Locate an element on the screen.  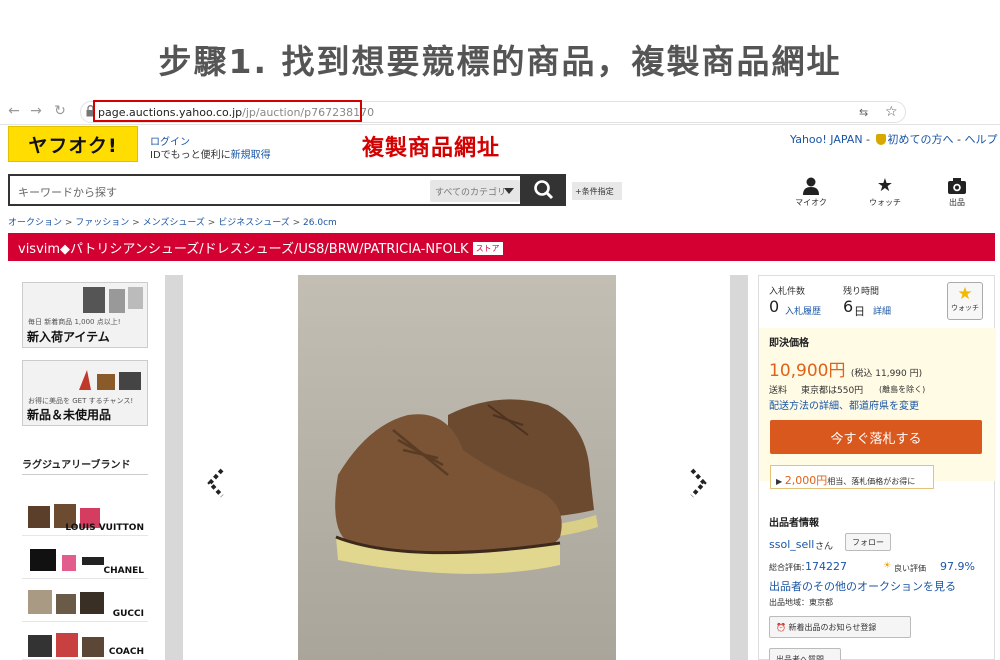
new-arrivals-banner: 毎日 新着商品 1,000 点以上! 新入荷アイテム is located at coordinates (85, 315).